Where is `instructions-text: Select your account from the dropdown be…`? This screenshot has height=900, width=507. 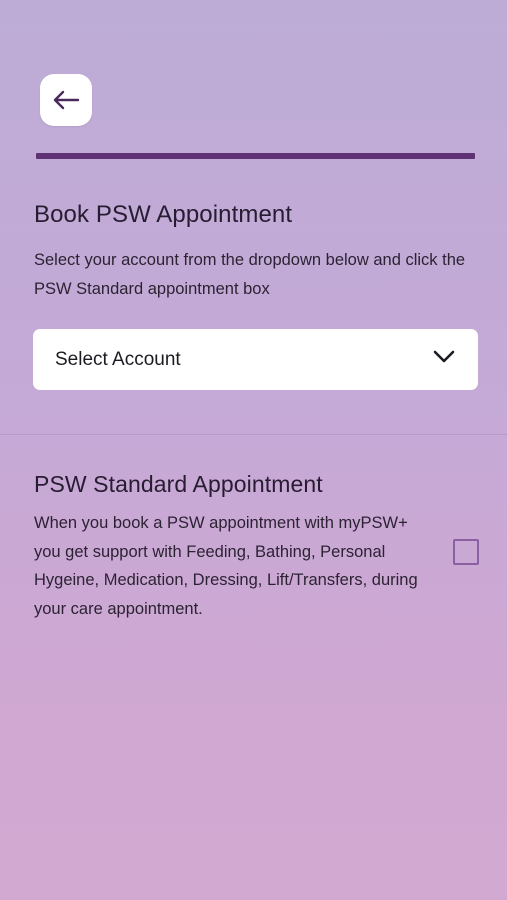 instructions-text: Select your account from the dropdown be… is located at coordinates (250, 274).